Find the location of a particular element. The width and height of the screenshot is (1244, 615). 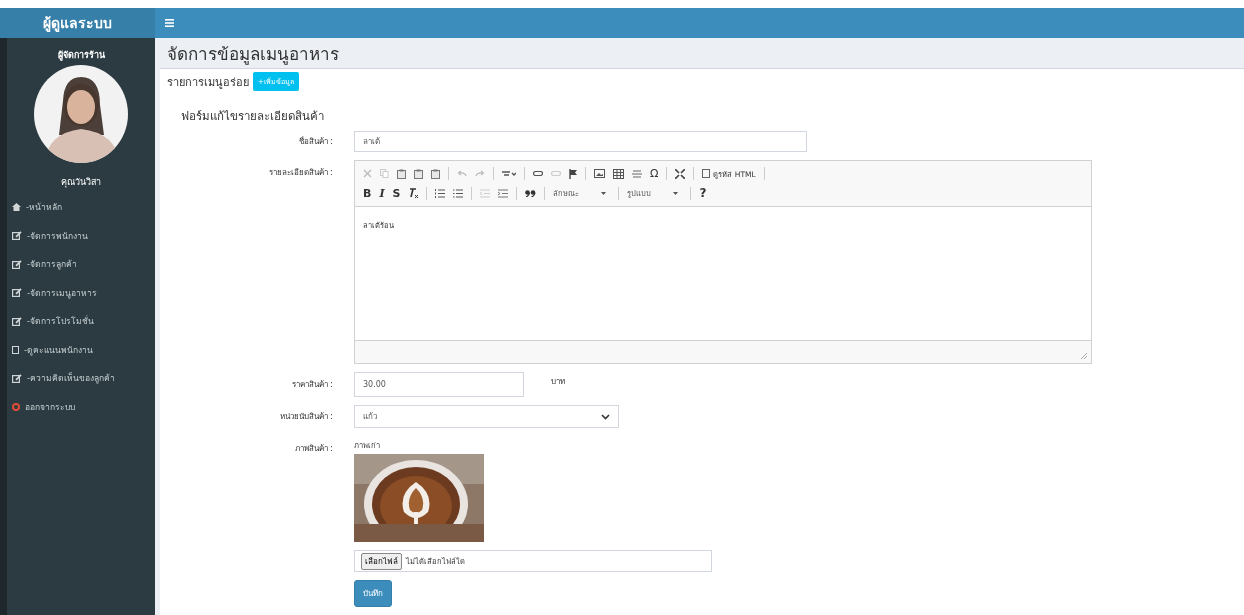

circle-icon is located at coordinates (16, 406).